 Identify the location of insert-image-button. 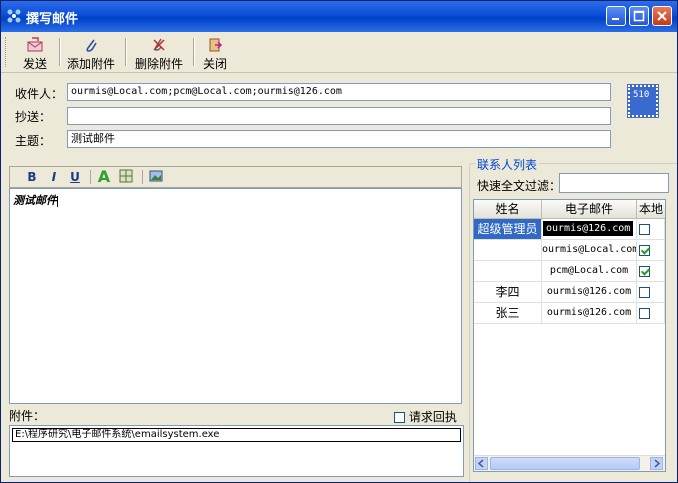
(156, 177).